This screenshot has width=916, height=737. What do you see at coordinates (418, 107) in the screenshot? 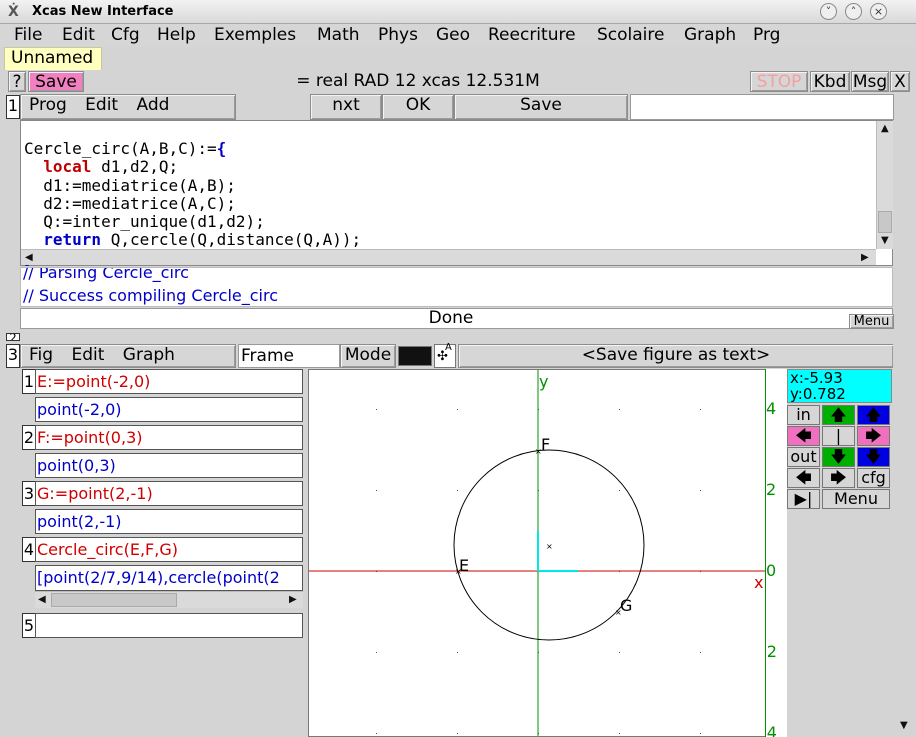
I see `ok-button: OK` at bounding box center [418, 107].